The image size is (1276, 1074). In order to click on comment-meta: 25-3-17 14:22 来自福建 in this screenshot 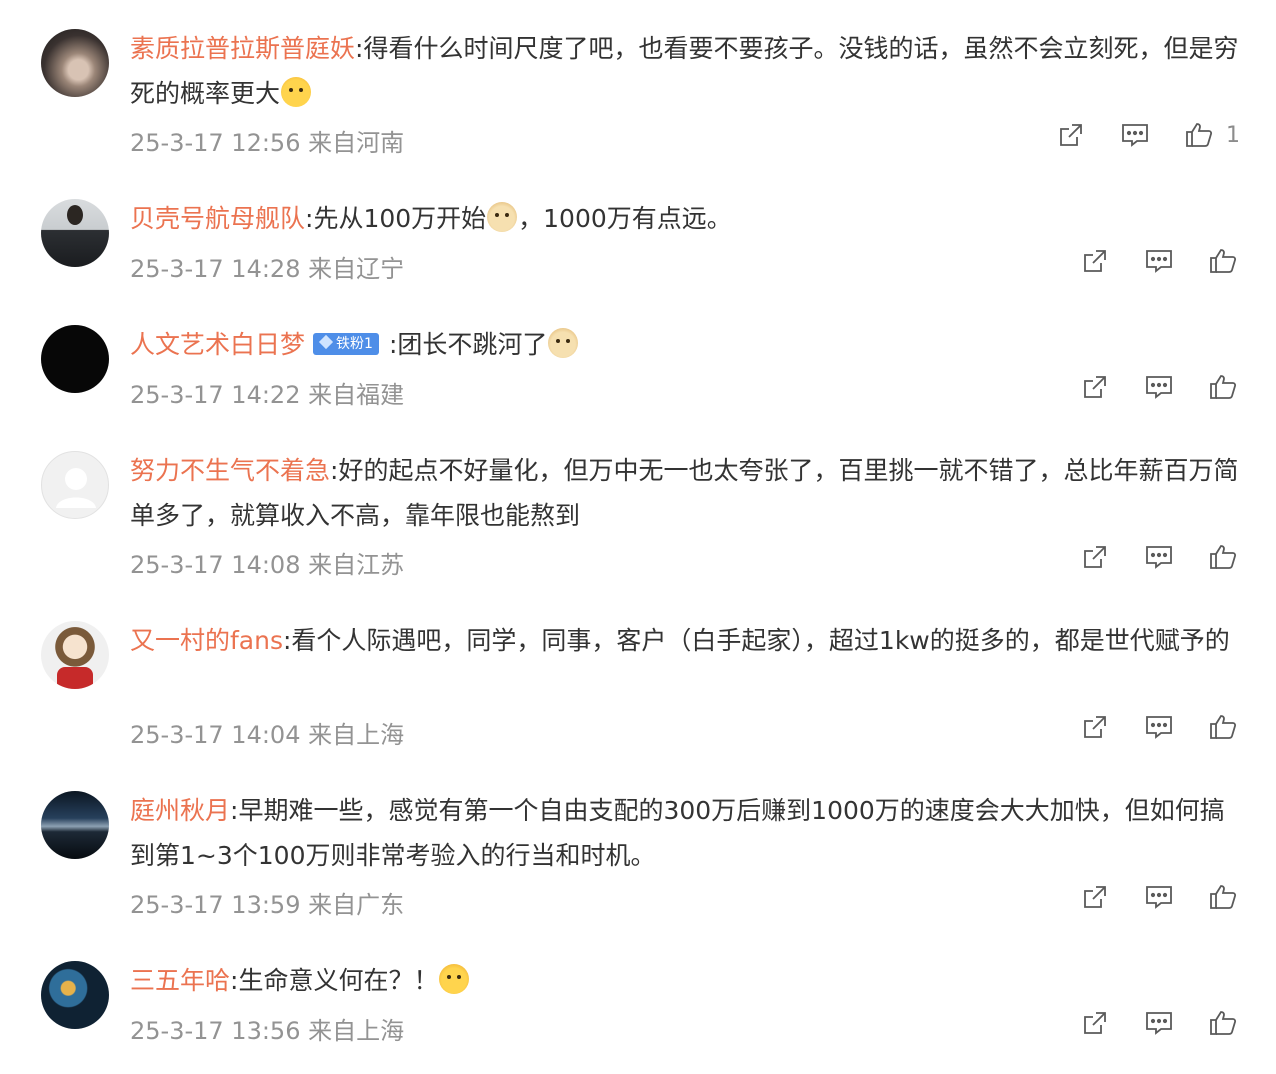, I will do `click(267, 392)`.